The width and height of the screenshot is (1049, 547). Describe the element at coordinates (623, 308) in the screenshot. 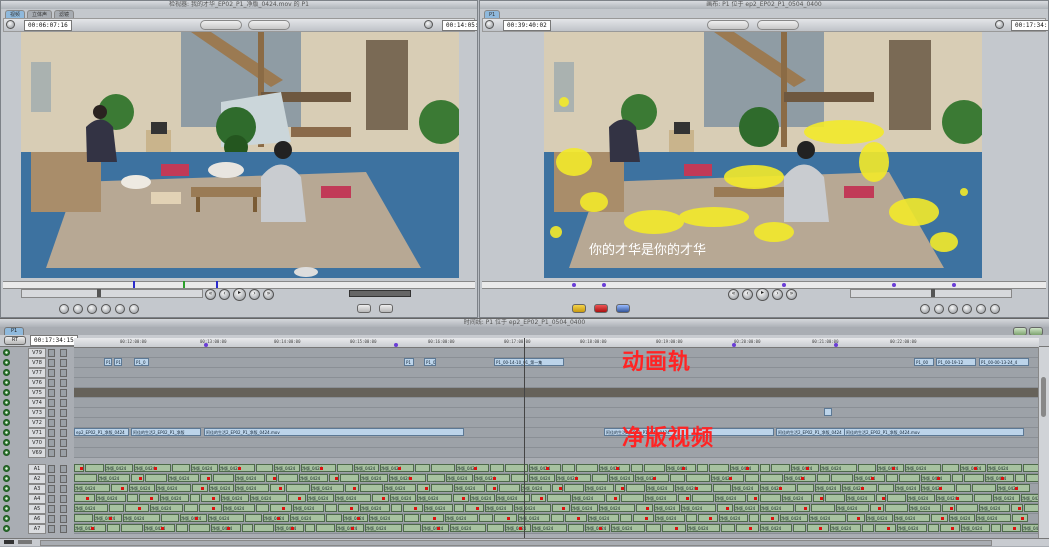

I see `replace-button` at that location.